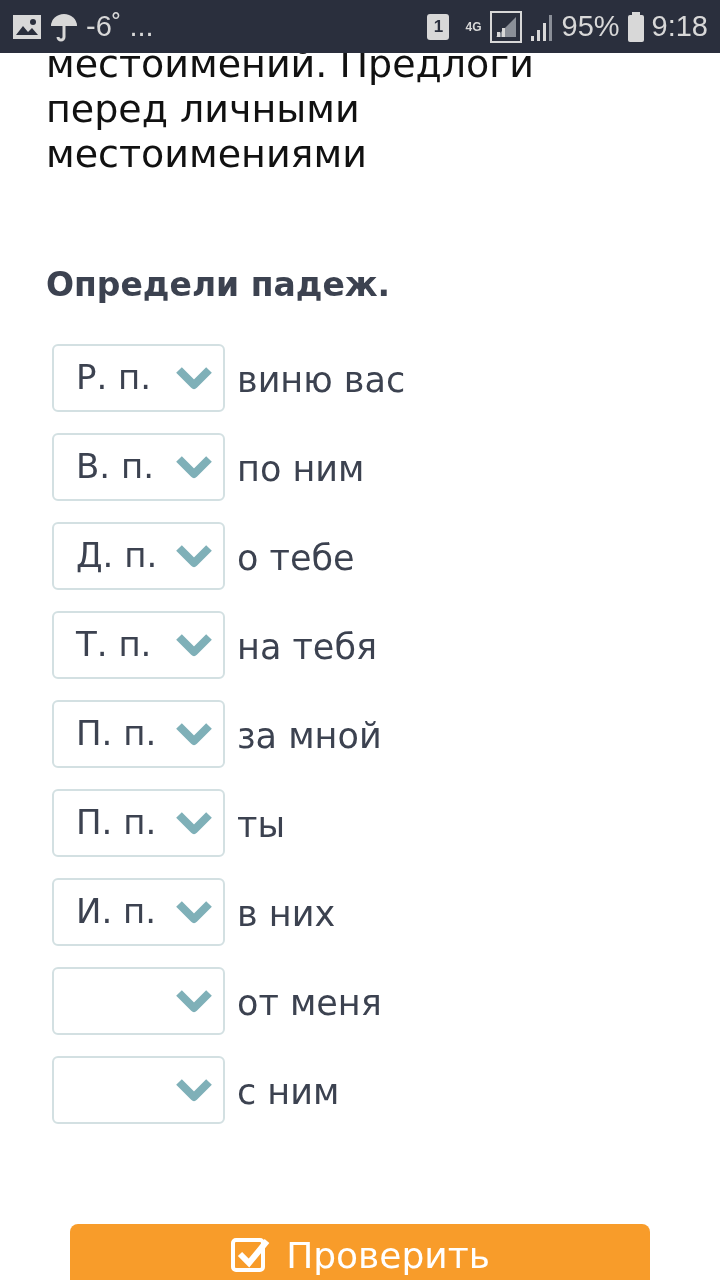  Describe the element at coordinates (309, 736) in the screenshot. I see `phrase-text: за мной` at that location.